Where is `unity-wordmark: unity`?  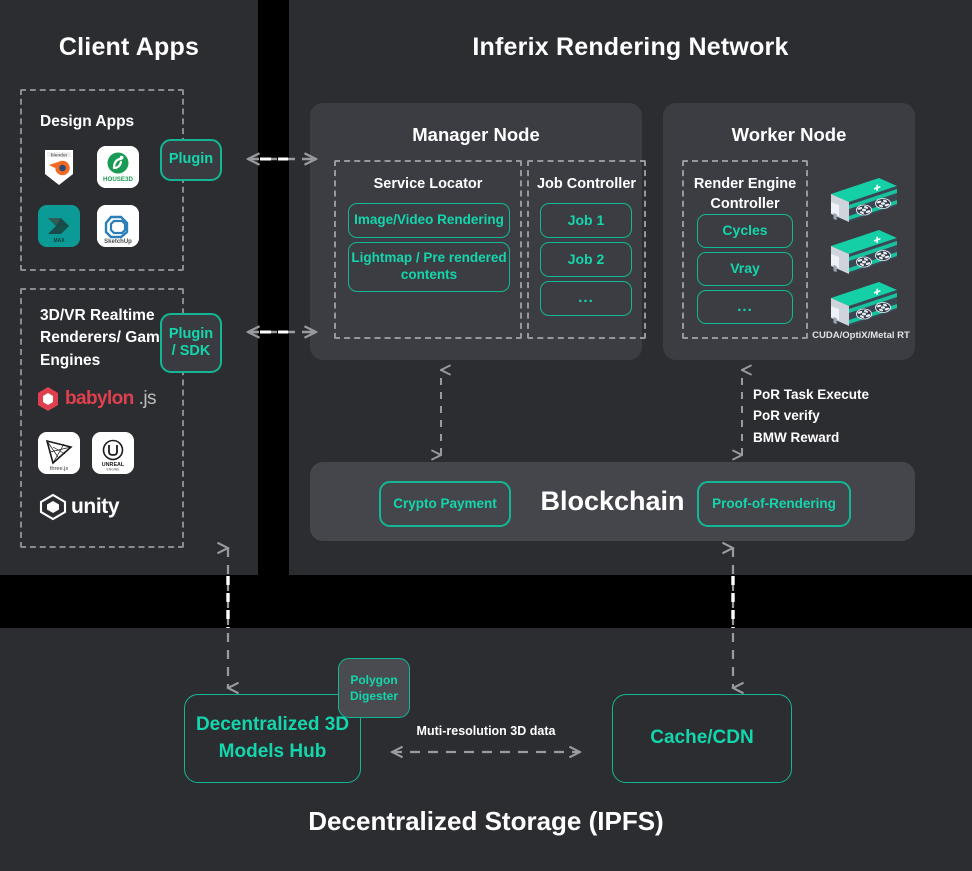
unity-wordmark: unity is located at coordinates (95, 506).